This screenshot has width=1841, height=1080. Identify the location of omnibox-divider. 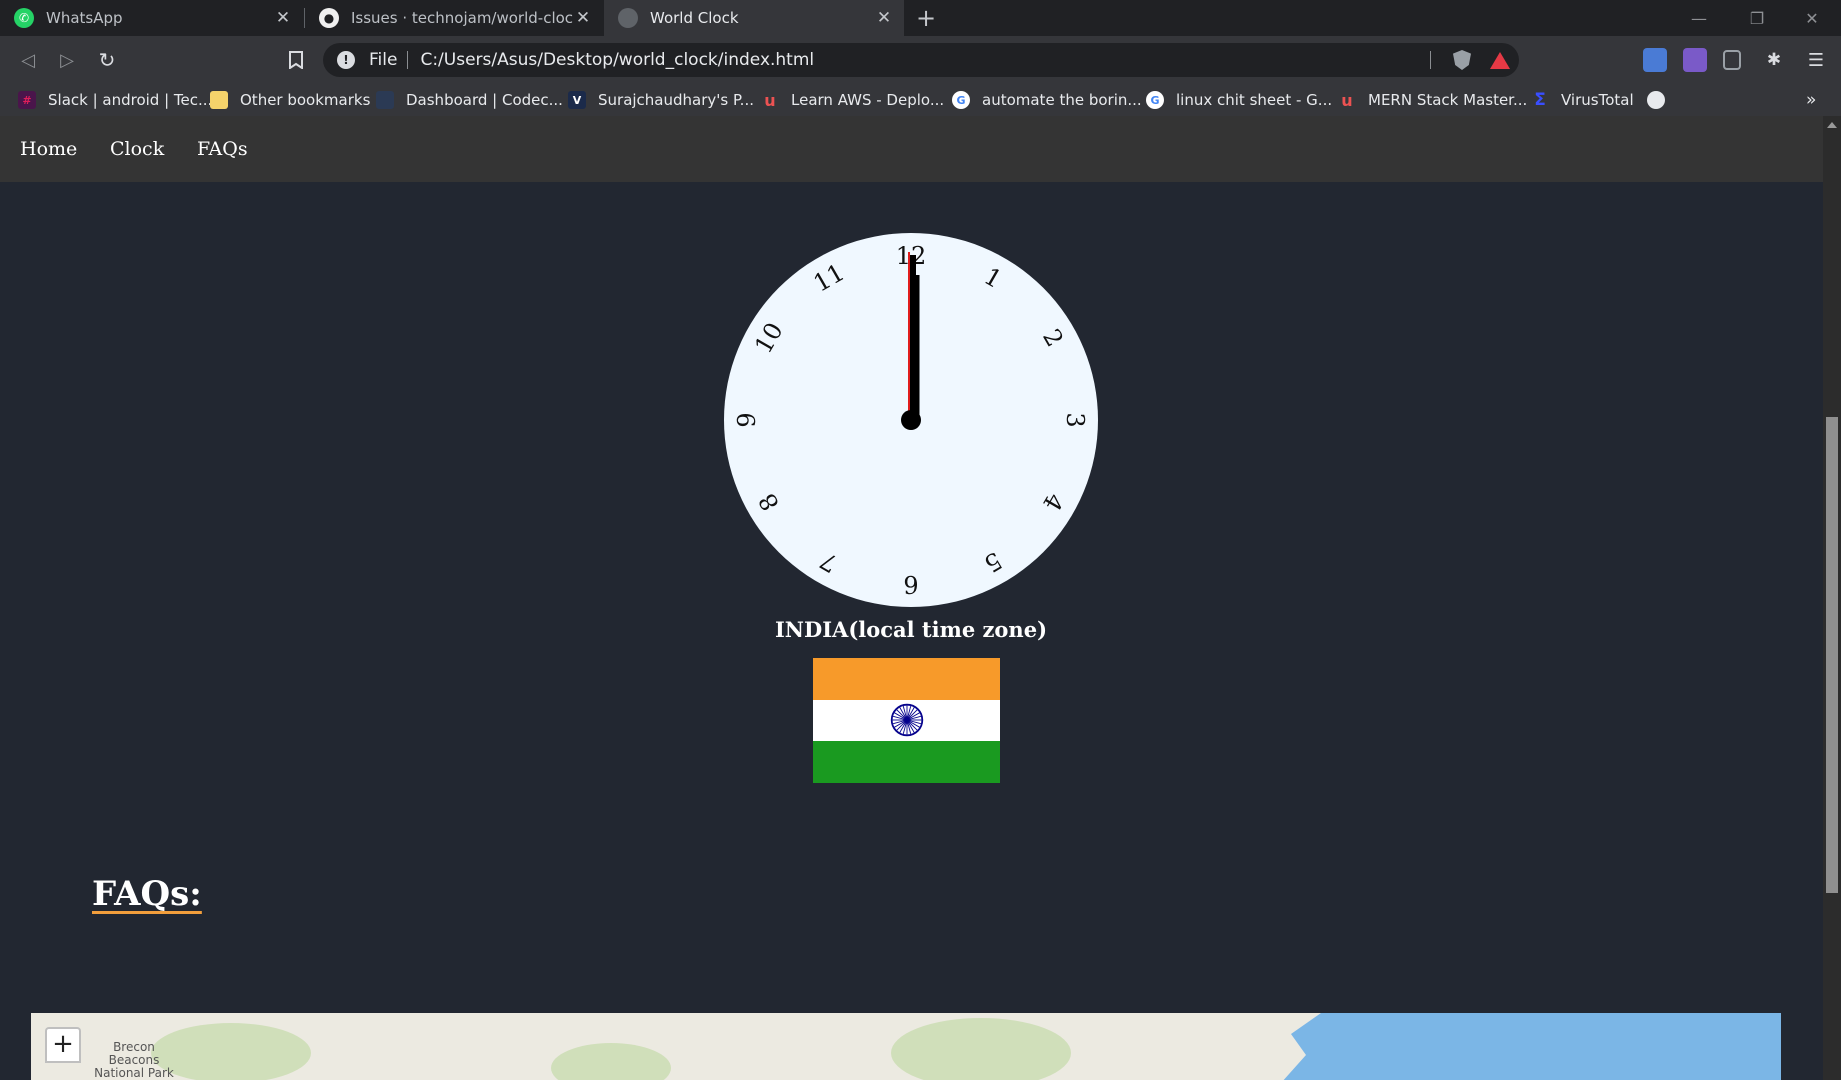
(1430, 60).